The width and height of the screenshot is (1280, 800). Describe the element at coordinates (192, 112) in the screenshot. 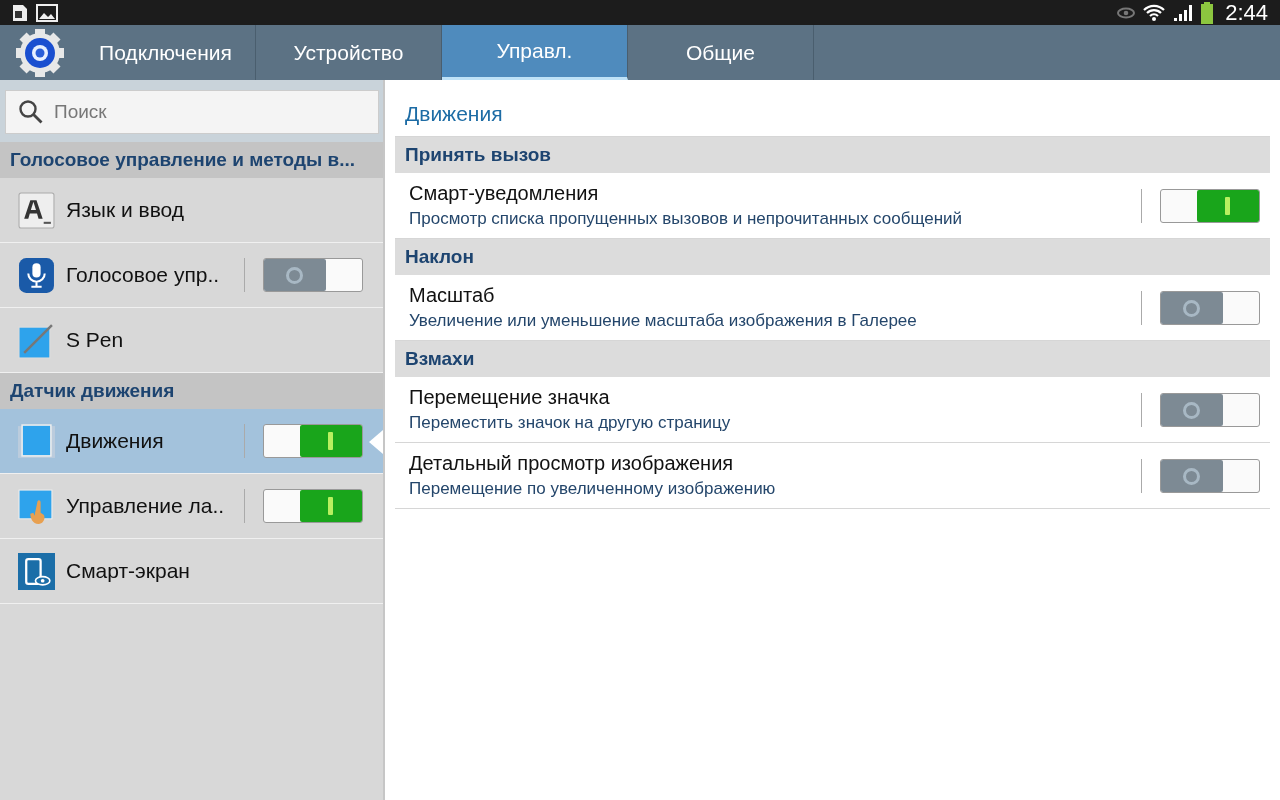

I see `search-field: Поиск` at that location.